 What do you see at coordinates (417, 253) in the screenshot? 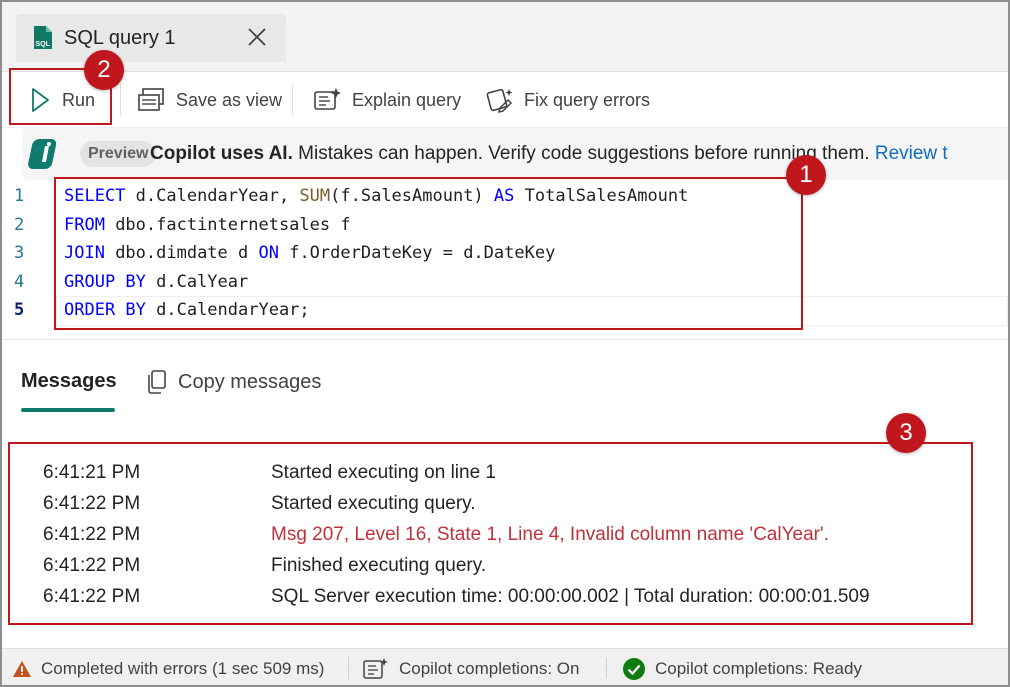
I see `sql-token: f.OrderDateKey = d.DateKey` at bounding box center [417, 253].